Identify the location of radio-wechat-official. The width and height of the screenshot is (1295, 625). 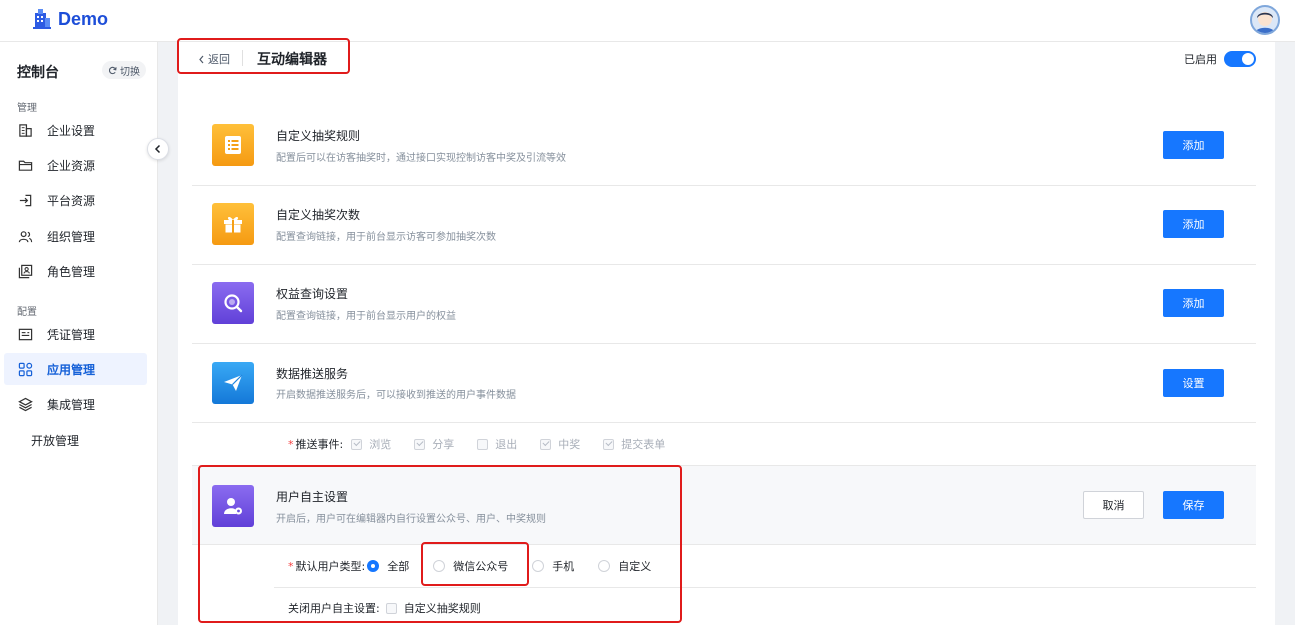
(439, 566).